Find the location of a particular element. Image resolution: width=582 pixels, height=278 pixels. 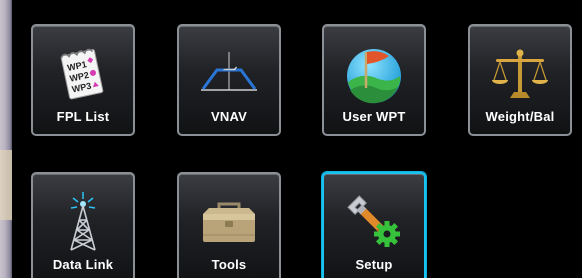

vnav-label: VNAV is located at coordinates (229, 116).